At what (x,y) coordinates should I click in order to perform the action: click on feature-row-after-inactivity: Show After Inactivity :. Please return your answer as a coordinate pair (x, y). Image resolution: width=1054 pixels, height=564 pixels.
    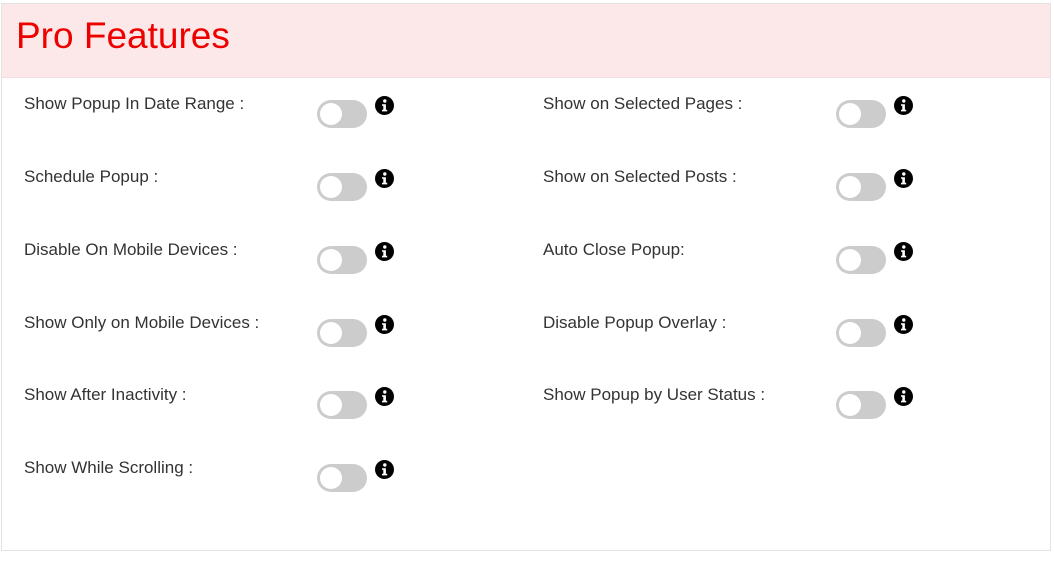
    Looking at the image, I should click on (214, 400).